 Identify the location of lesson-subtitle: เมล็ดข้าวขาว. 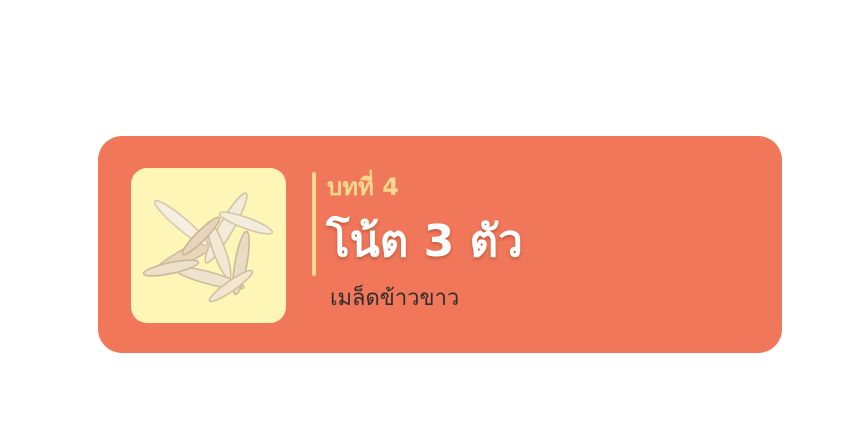
(395, 298).